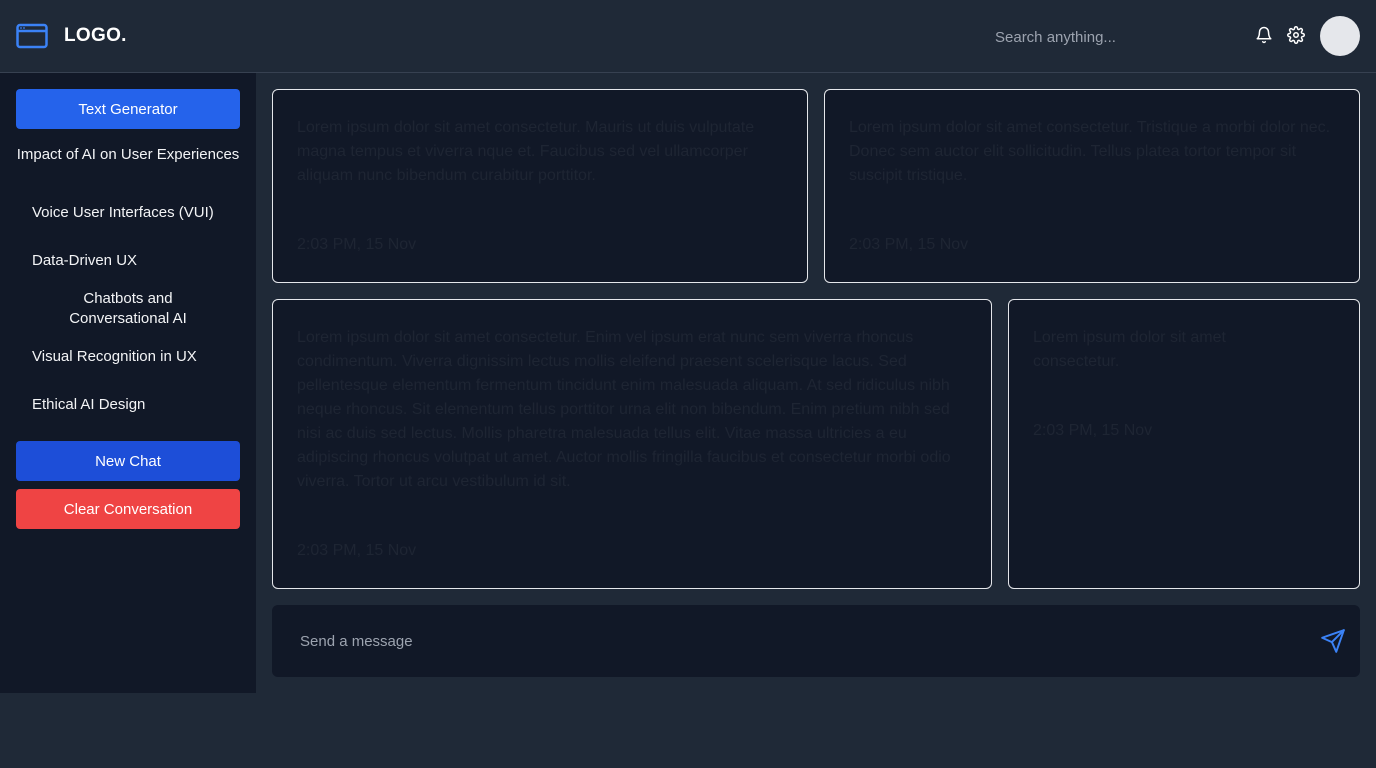 The width and height of the screenshot is (1376, 768). Describe the element at coordinates (1264, 35) in the screenshot. I see `bell-icon` at that location.